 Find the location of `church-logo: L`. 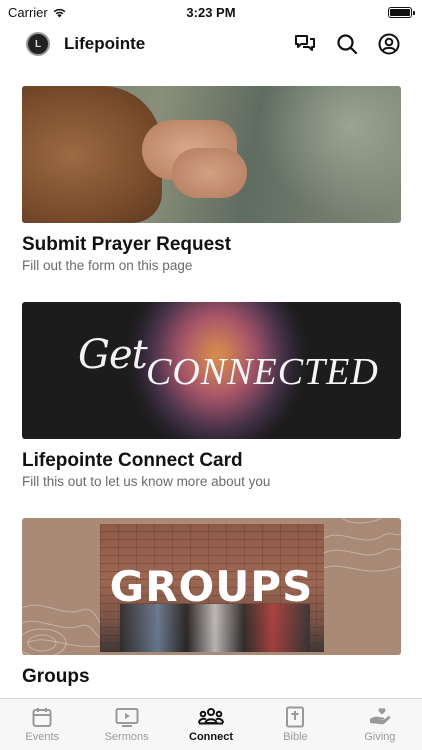

church-logo: L is located at coordinates (38, 44).